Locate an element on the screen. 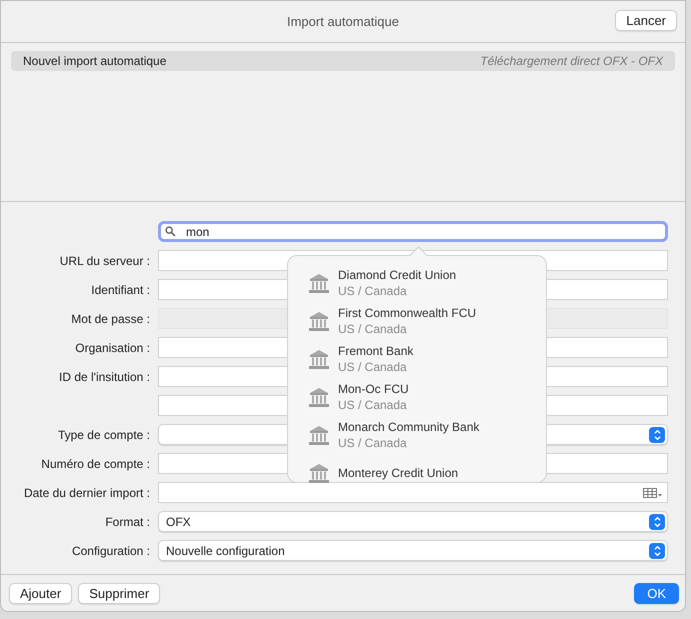 This screenshot has width=691, height=619. field-label: Configuration : is located at coordinates (111, 551).